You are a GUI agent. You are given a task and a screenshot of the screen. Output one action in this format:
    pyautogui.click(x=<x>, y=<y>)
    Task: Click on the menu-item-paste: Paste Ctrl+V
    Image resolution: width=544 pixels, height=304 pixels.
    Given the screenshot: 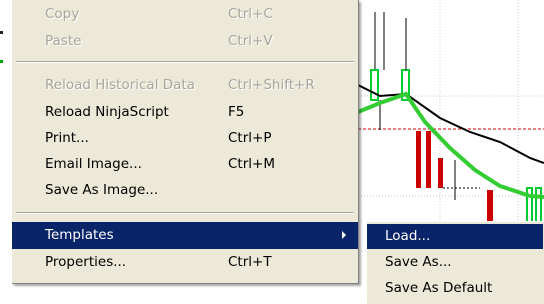 What is the action you would take?
    pyautogui.click(x=185, y=41)
    